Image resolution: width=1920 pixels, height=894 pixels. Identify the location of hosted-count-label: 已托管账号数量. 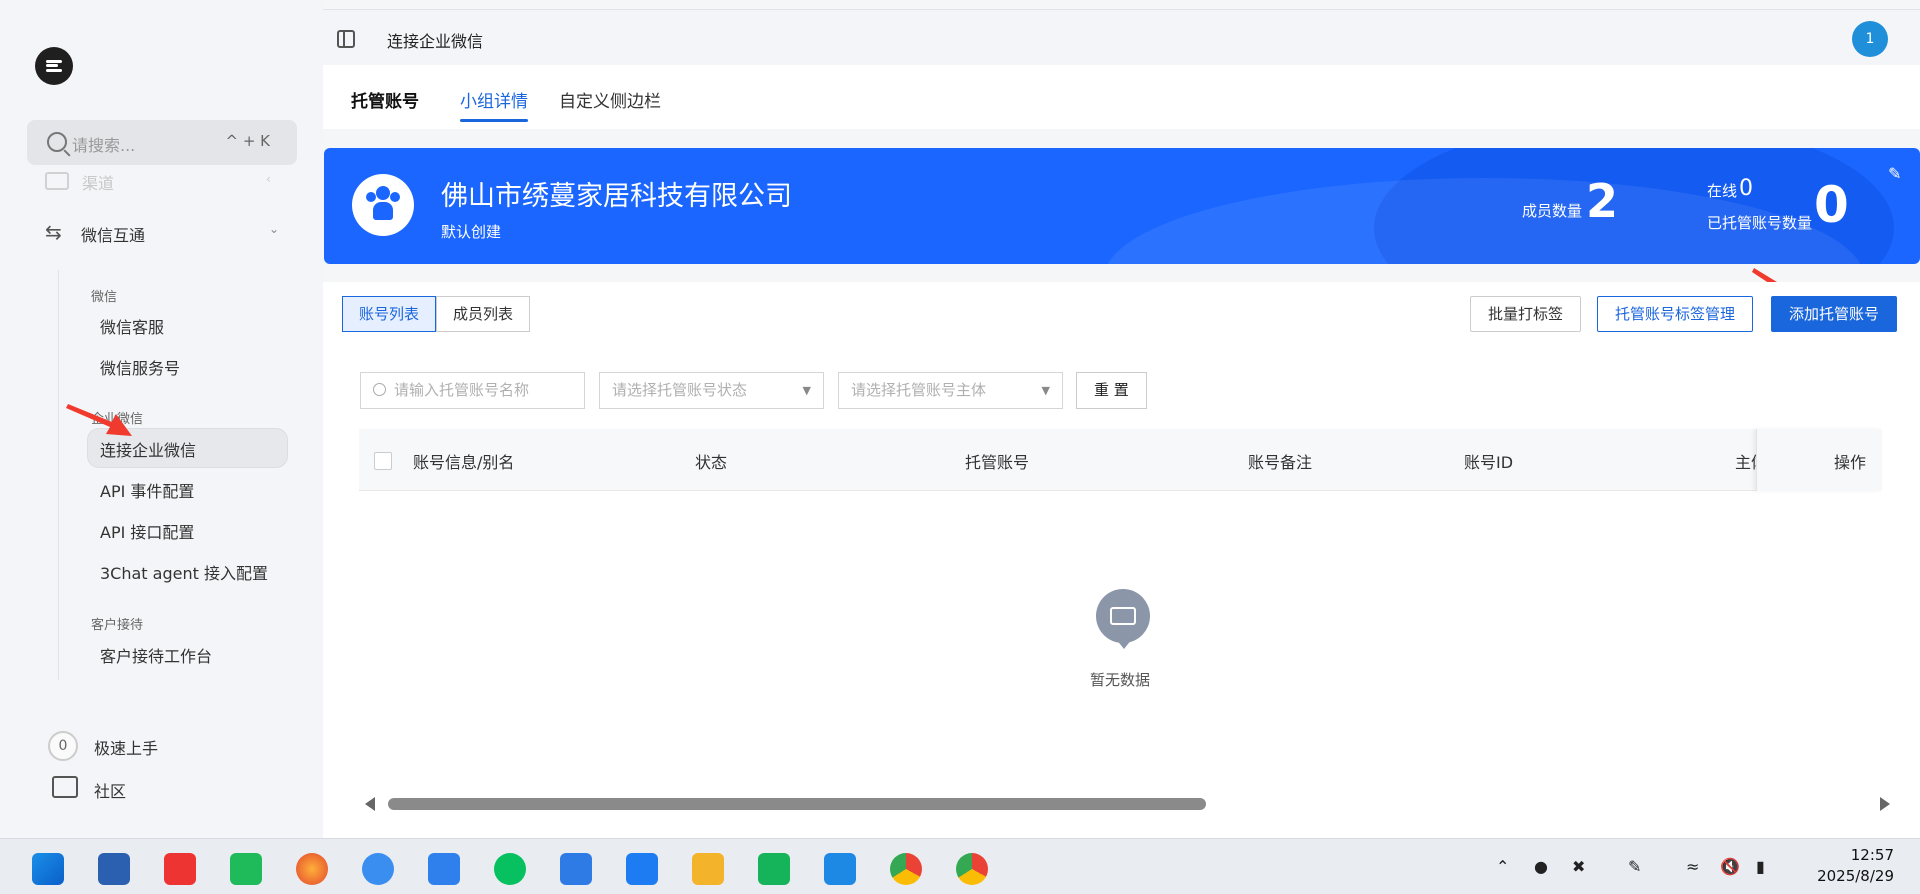
(1760, 223).